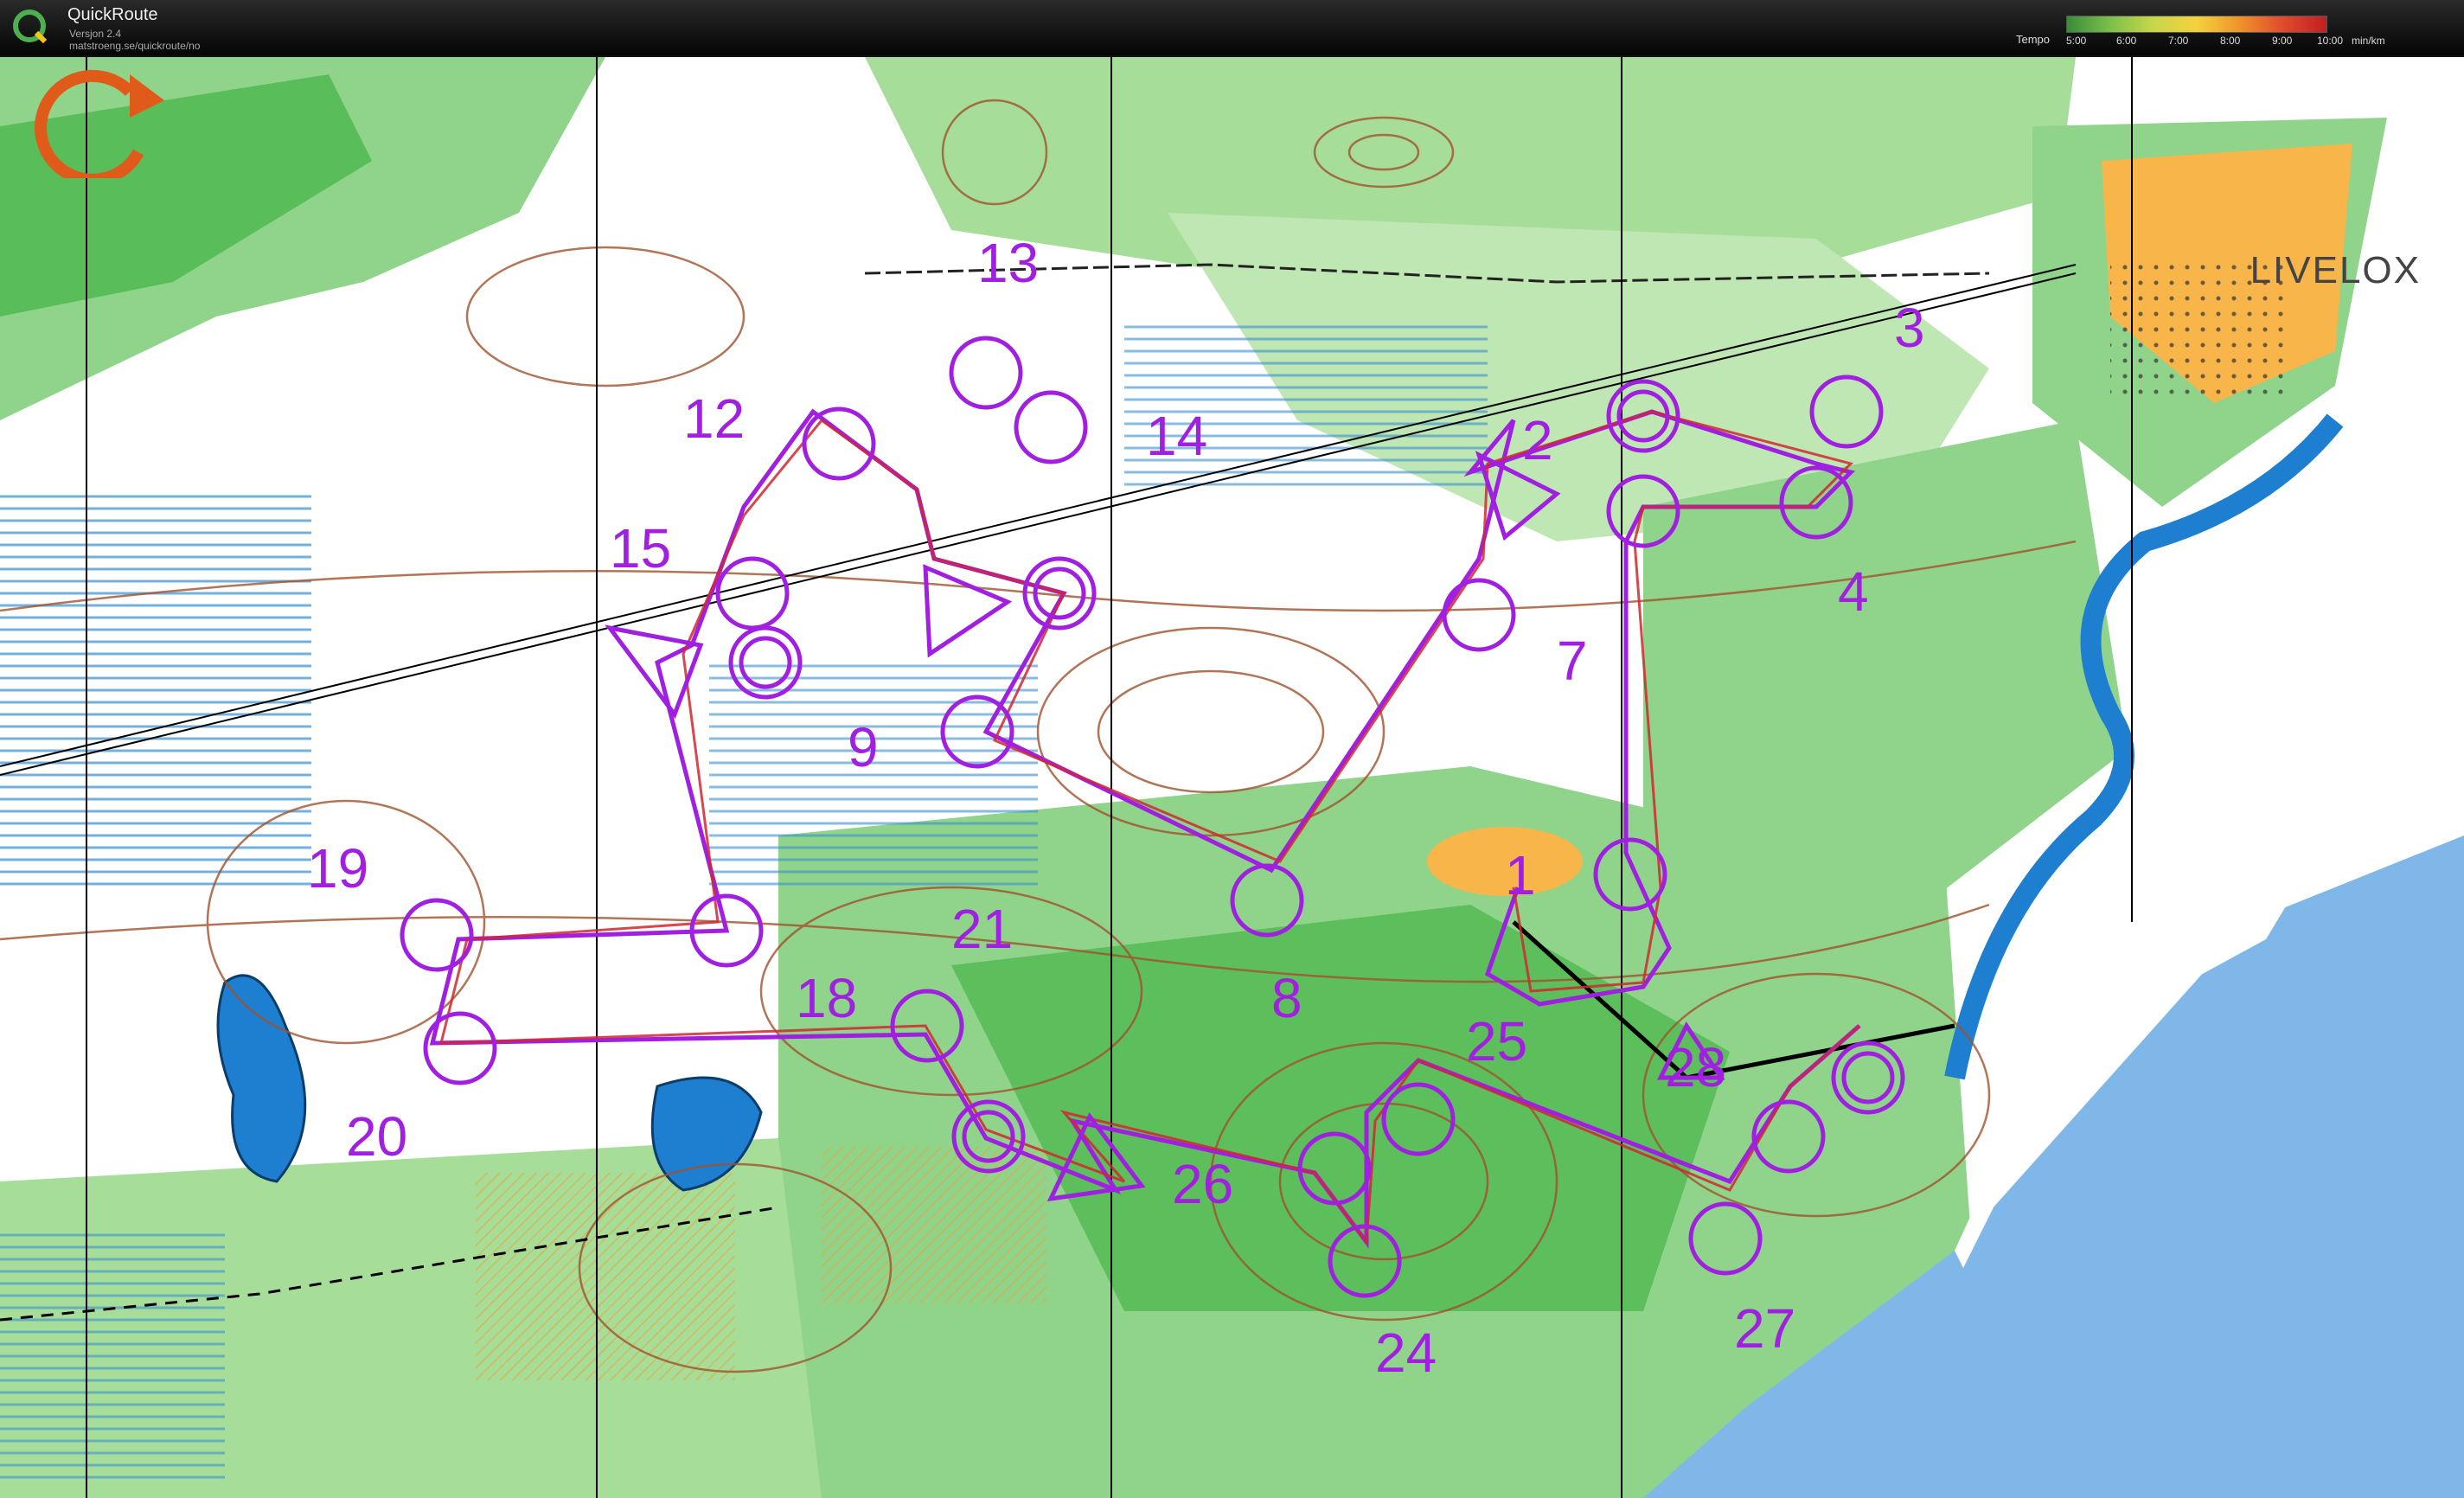 The image size is (2464, 1498). I want to click on control-number: 28, so click(1695, 1067).